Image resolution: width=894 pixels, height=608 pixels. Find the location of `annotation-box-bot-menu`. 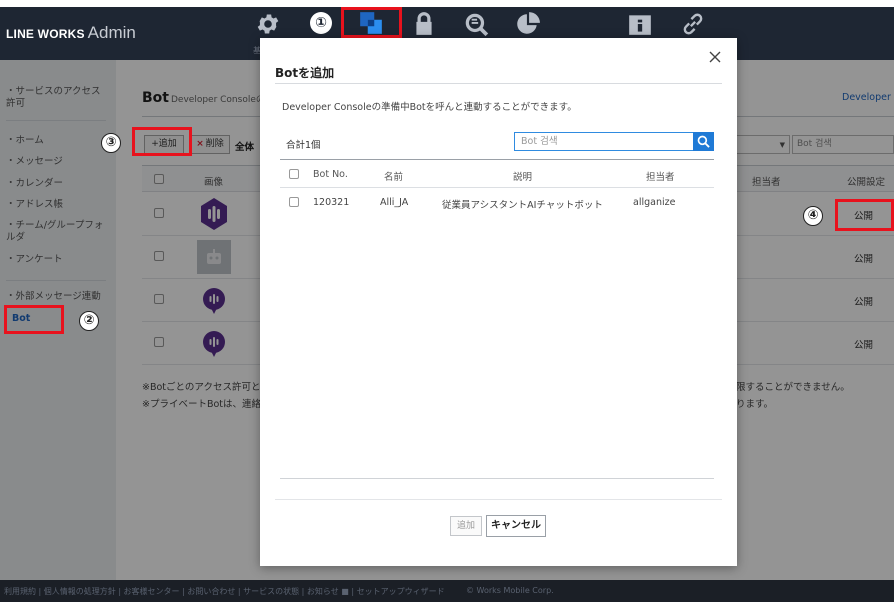

annotation-box-bot-menu is located at coordinates (34, 319).